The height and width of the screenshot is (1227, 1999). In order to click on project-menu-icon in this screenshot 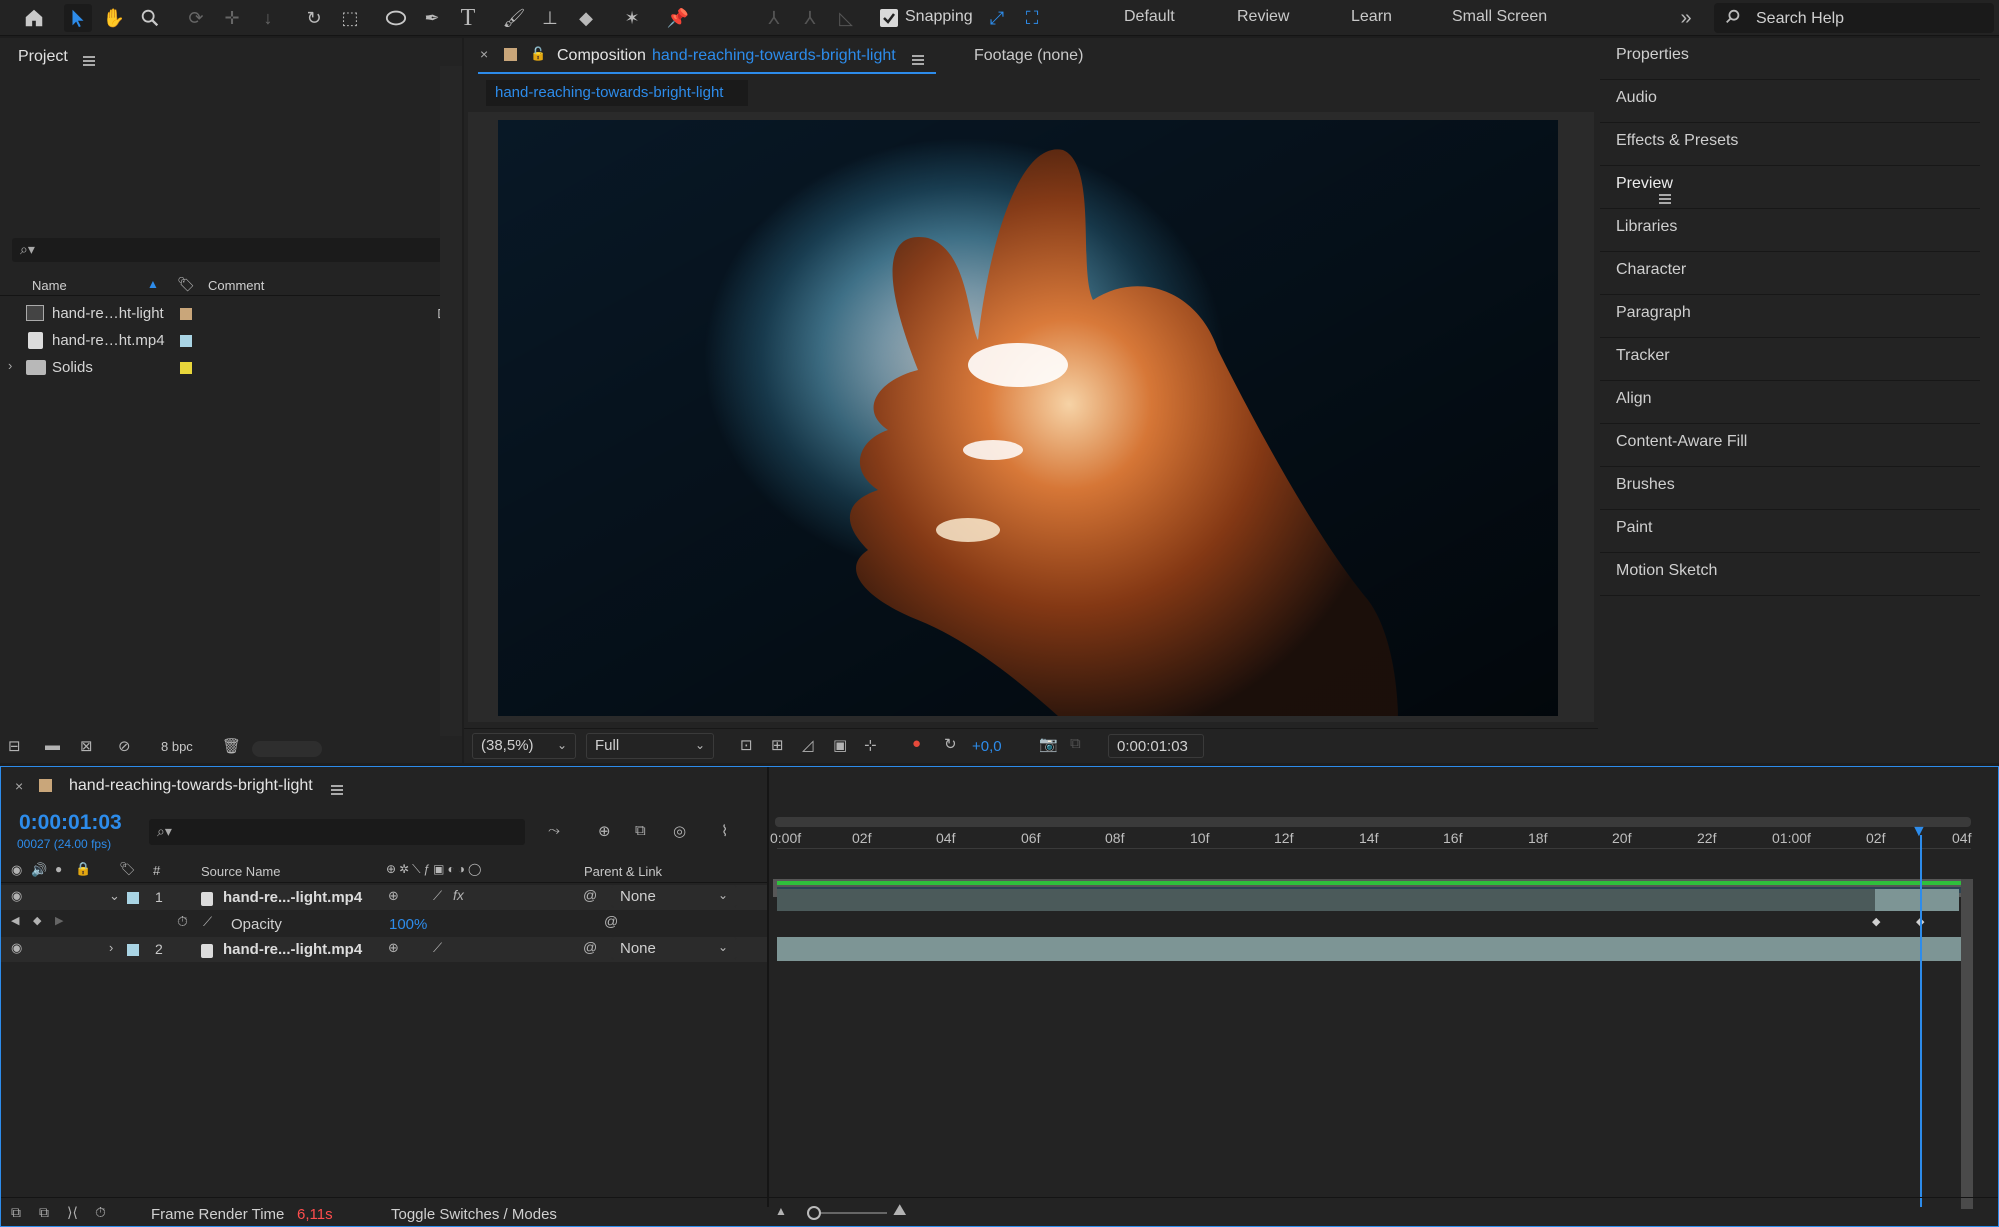, I will do `click(89, 61)`.